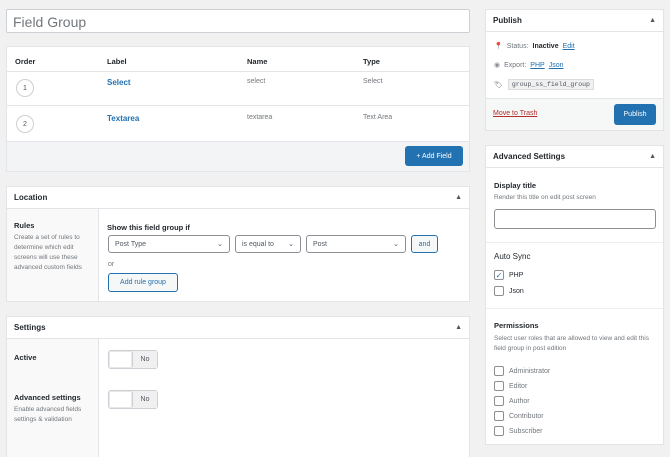 This screenshot has width=670, height=457. I want to click on checkbox-checked-icon: ✓, so click(499, 275).